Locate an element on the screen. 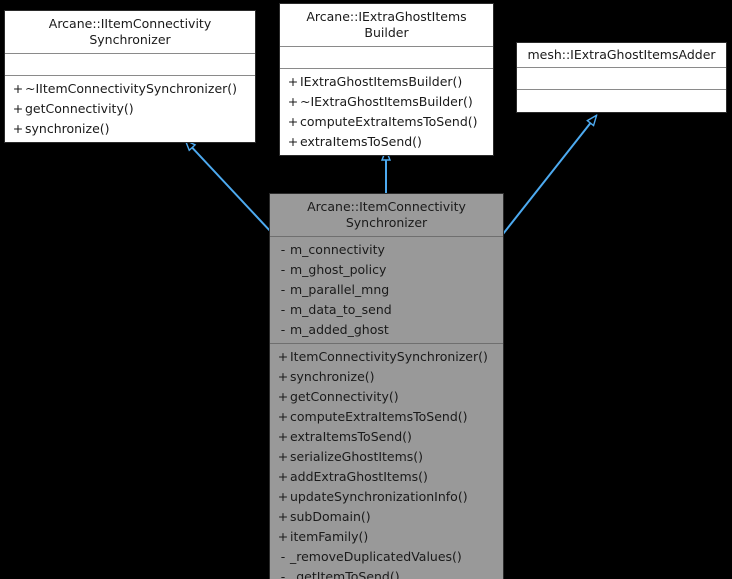 The height and width of the screenshot is (579, 732). member-name: IExtraGhostItemsBuilder() is located at coordinates (381, 81).